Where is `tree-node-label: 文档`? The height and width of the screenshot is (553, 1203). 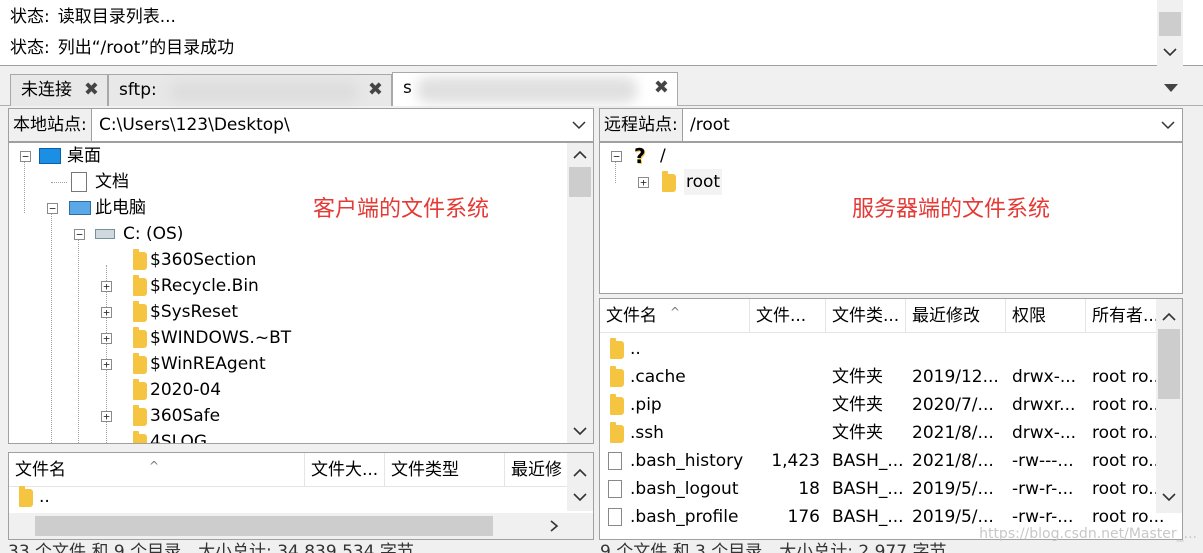
tree-node-label: 文档 is located at coordinates (112, 182).